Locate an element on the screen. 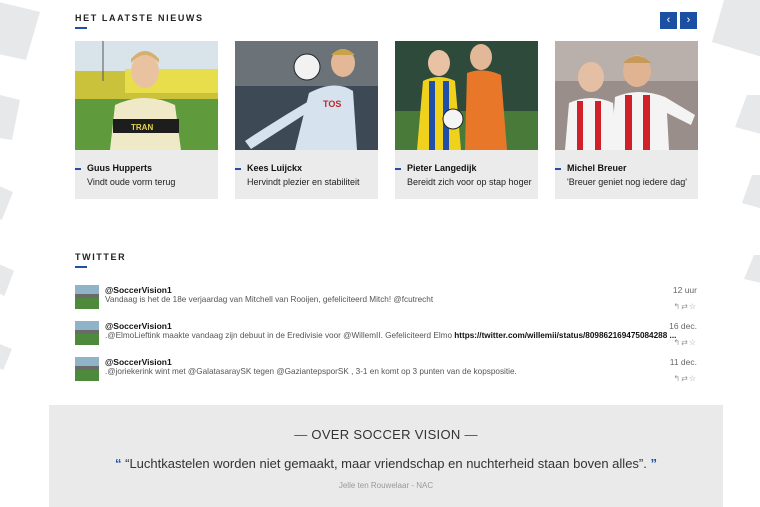 This screenshot has height=507, width=760. news-photo: TRAN is located at coordinates (146, 95).